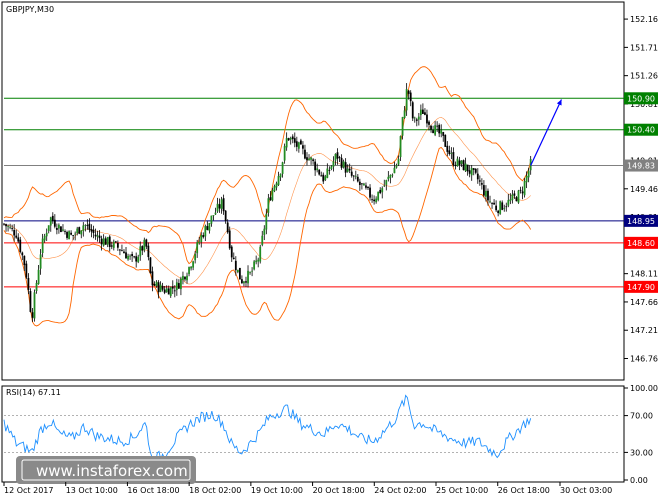  What do you see at coordinates (462, 490) in the screenshot?
I see `x-tick-label: 25 Oct 10:00` at bounding box center [462, 490].